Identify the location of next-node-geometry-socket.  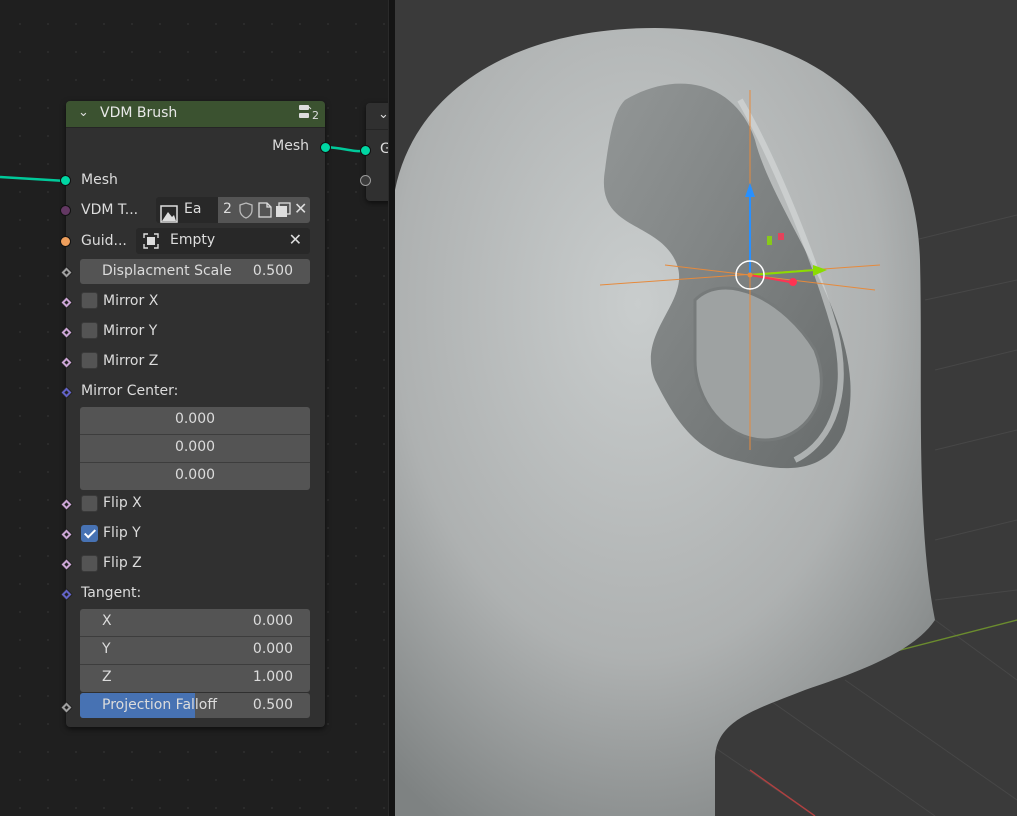
(365, 150).